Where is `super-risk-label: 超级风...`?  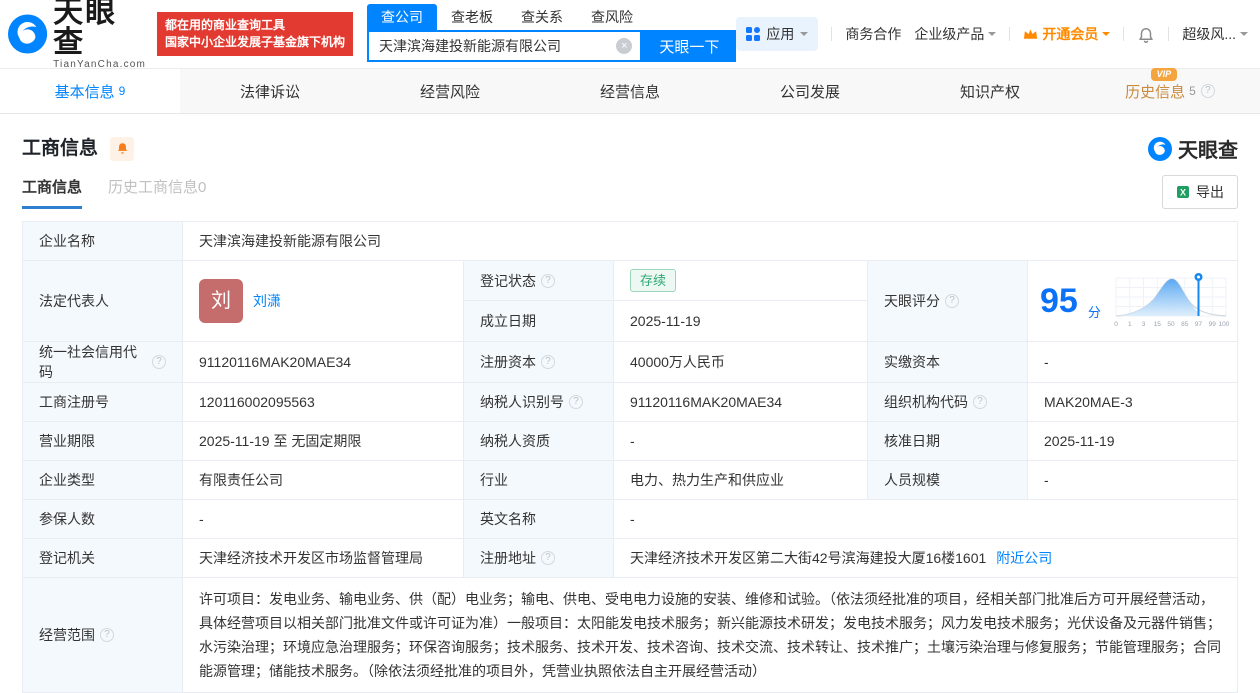 super-risk-label: 超级风... is located at coordinates (1209, 34).